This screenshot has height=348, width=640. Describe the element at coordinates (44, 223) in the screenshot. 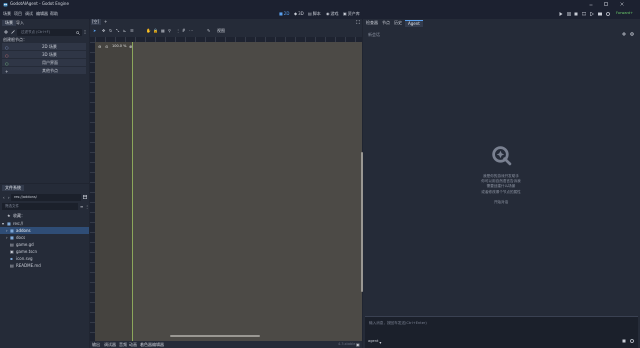

I see `tree-row-res: ▾ ■ res://` at that location.